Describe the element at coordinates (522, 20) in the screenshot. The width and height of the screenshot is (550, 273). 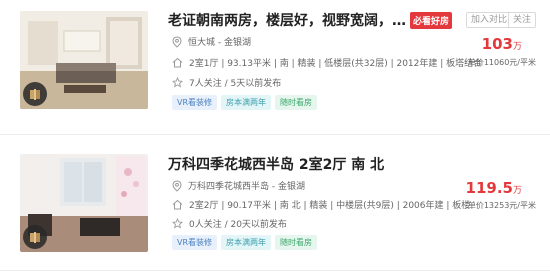
I see `follow-button: 关注` at that location.